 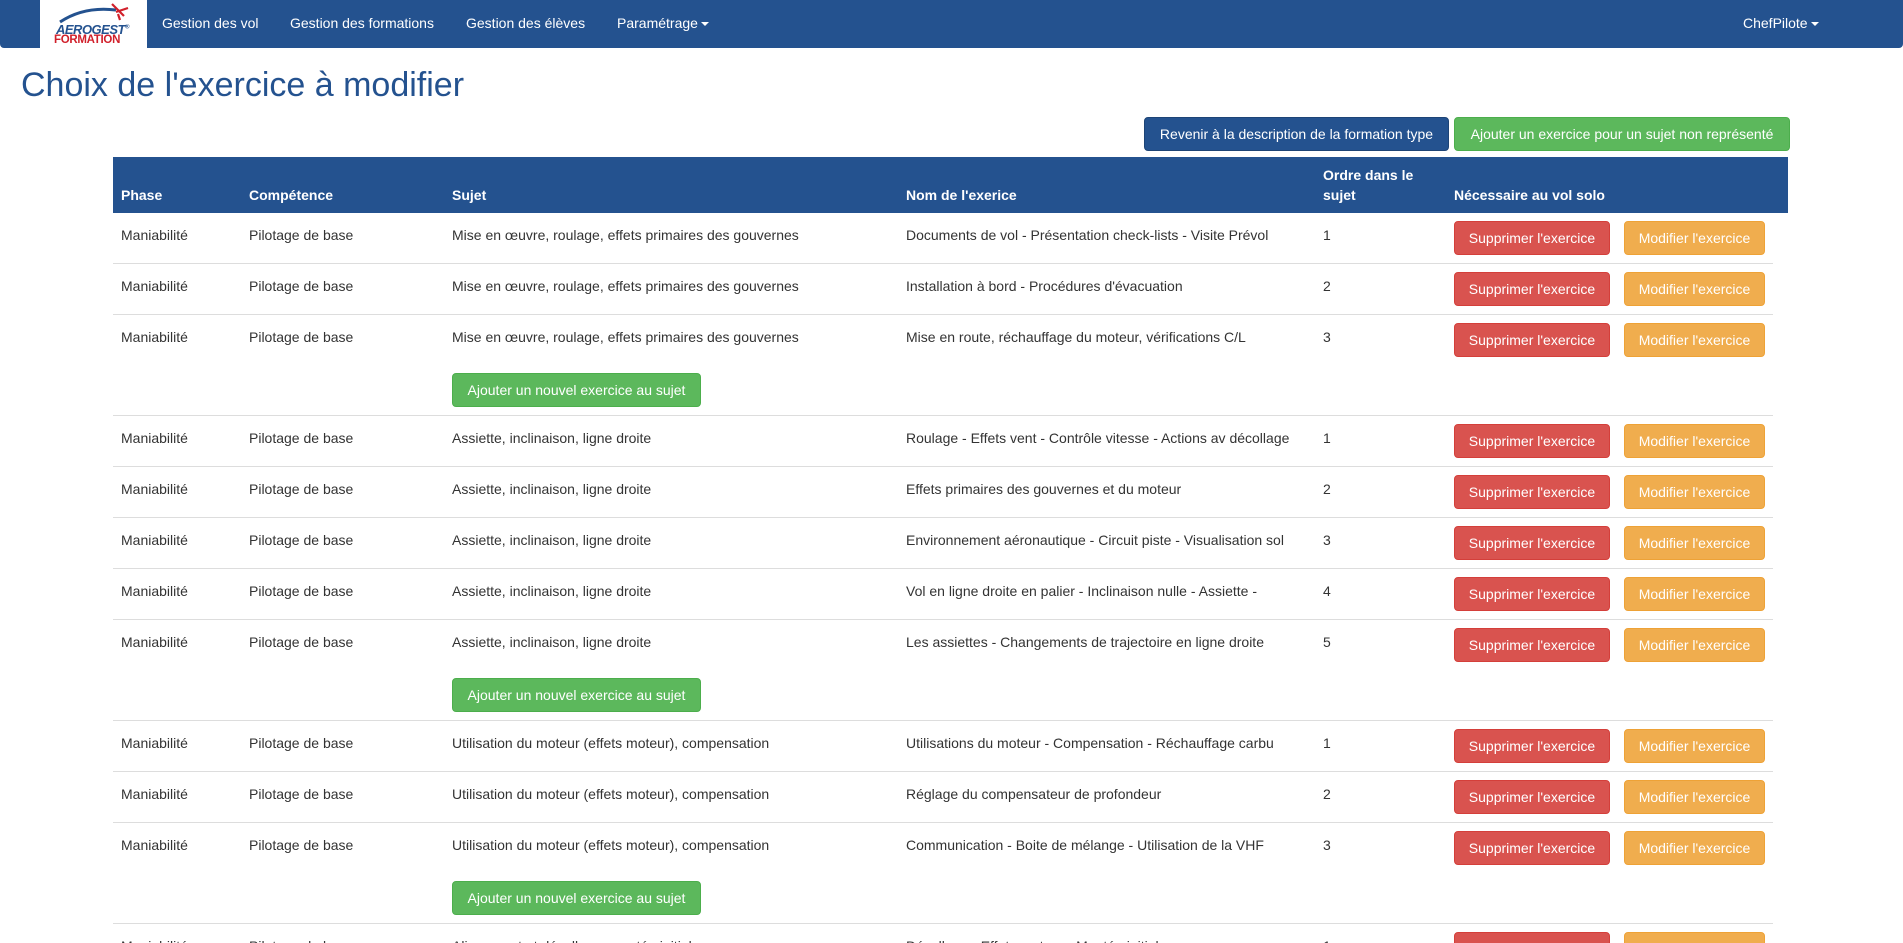 What do you see at coordinates (1368, 175) in the screenshot?
I see `header-ordre-line1: Ordre dans le` at bounding box center [1368, 175].